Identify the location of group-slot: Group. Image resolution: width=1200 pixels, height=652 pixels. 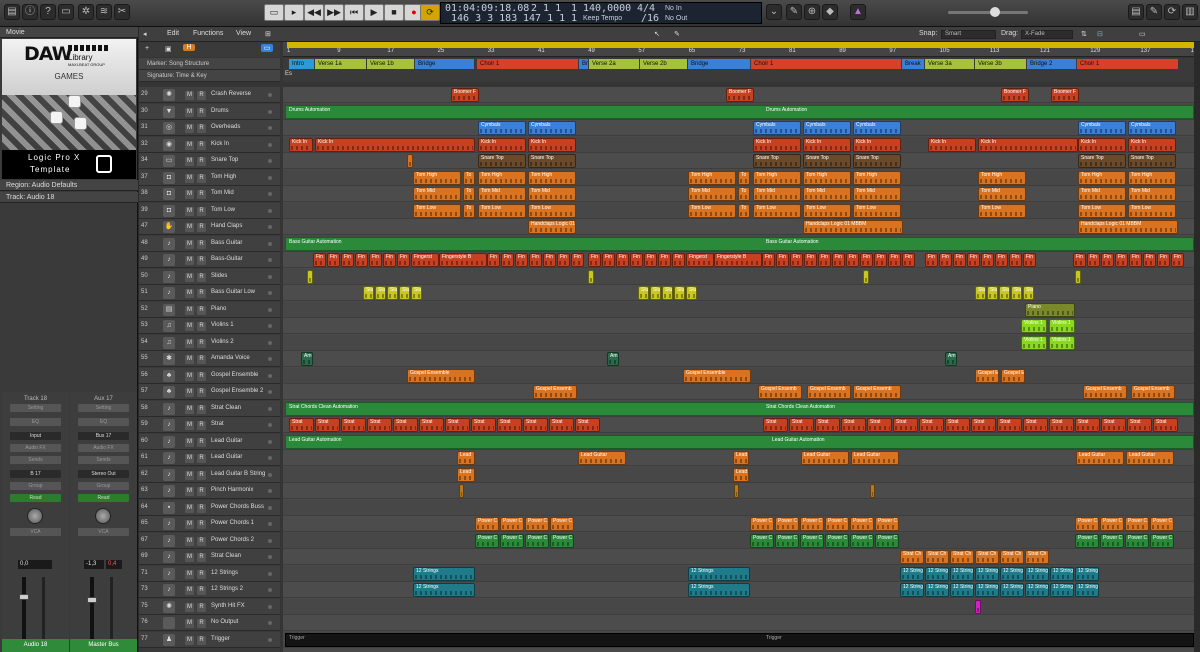
(103, 486).